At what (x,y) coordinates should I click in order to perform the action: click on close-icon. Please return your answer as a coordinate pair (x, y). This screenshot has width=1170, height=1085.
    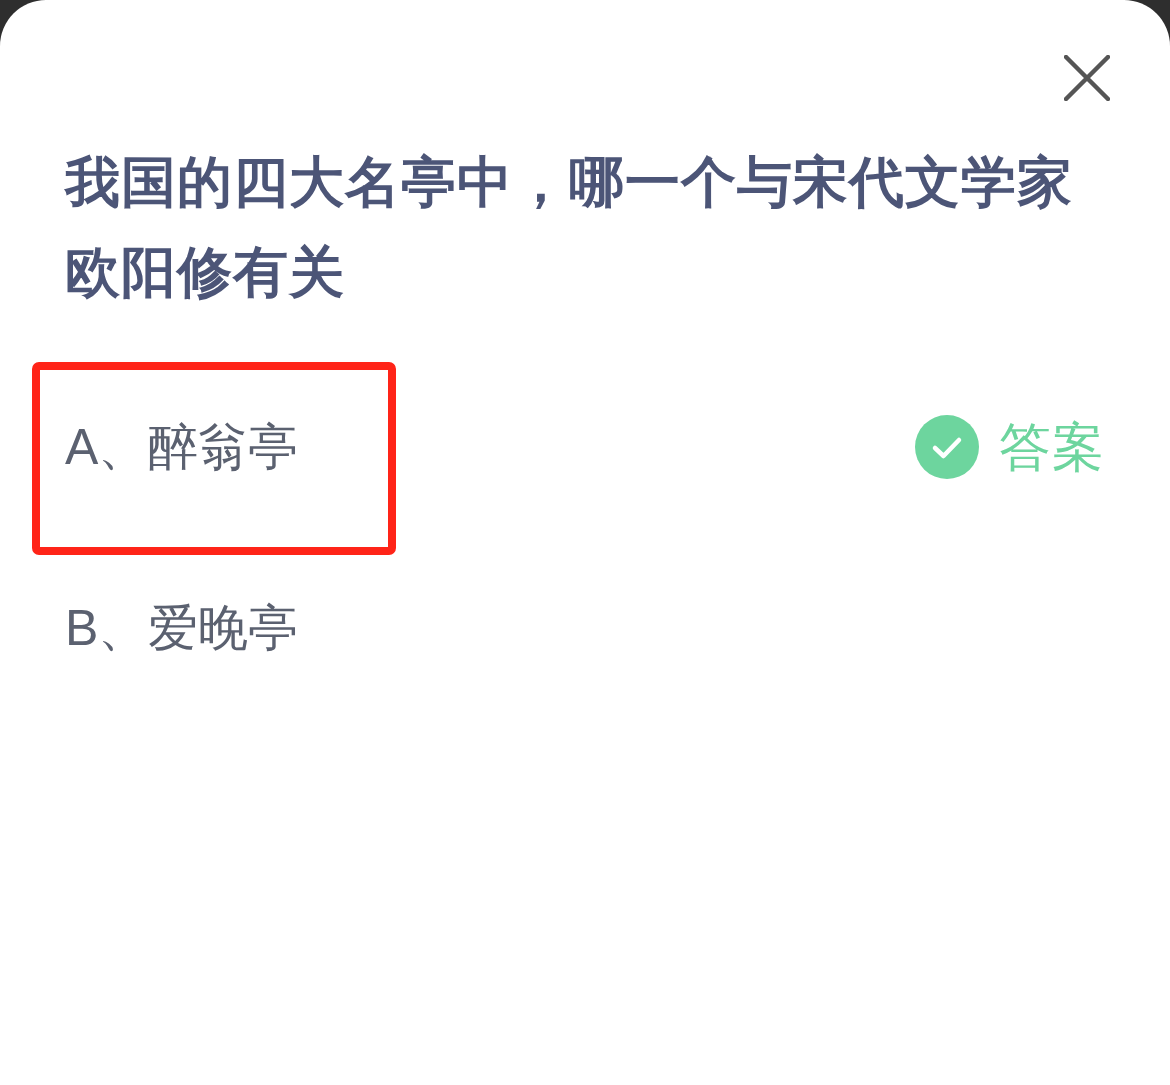
    Looking at the image, I should click on (1087, 78).